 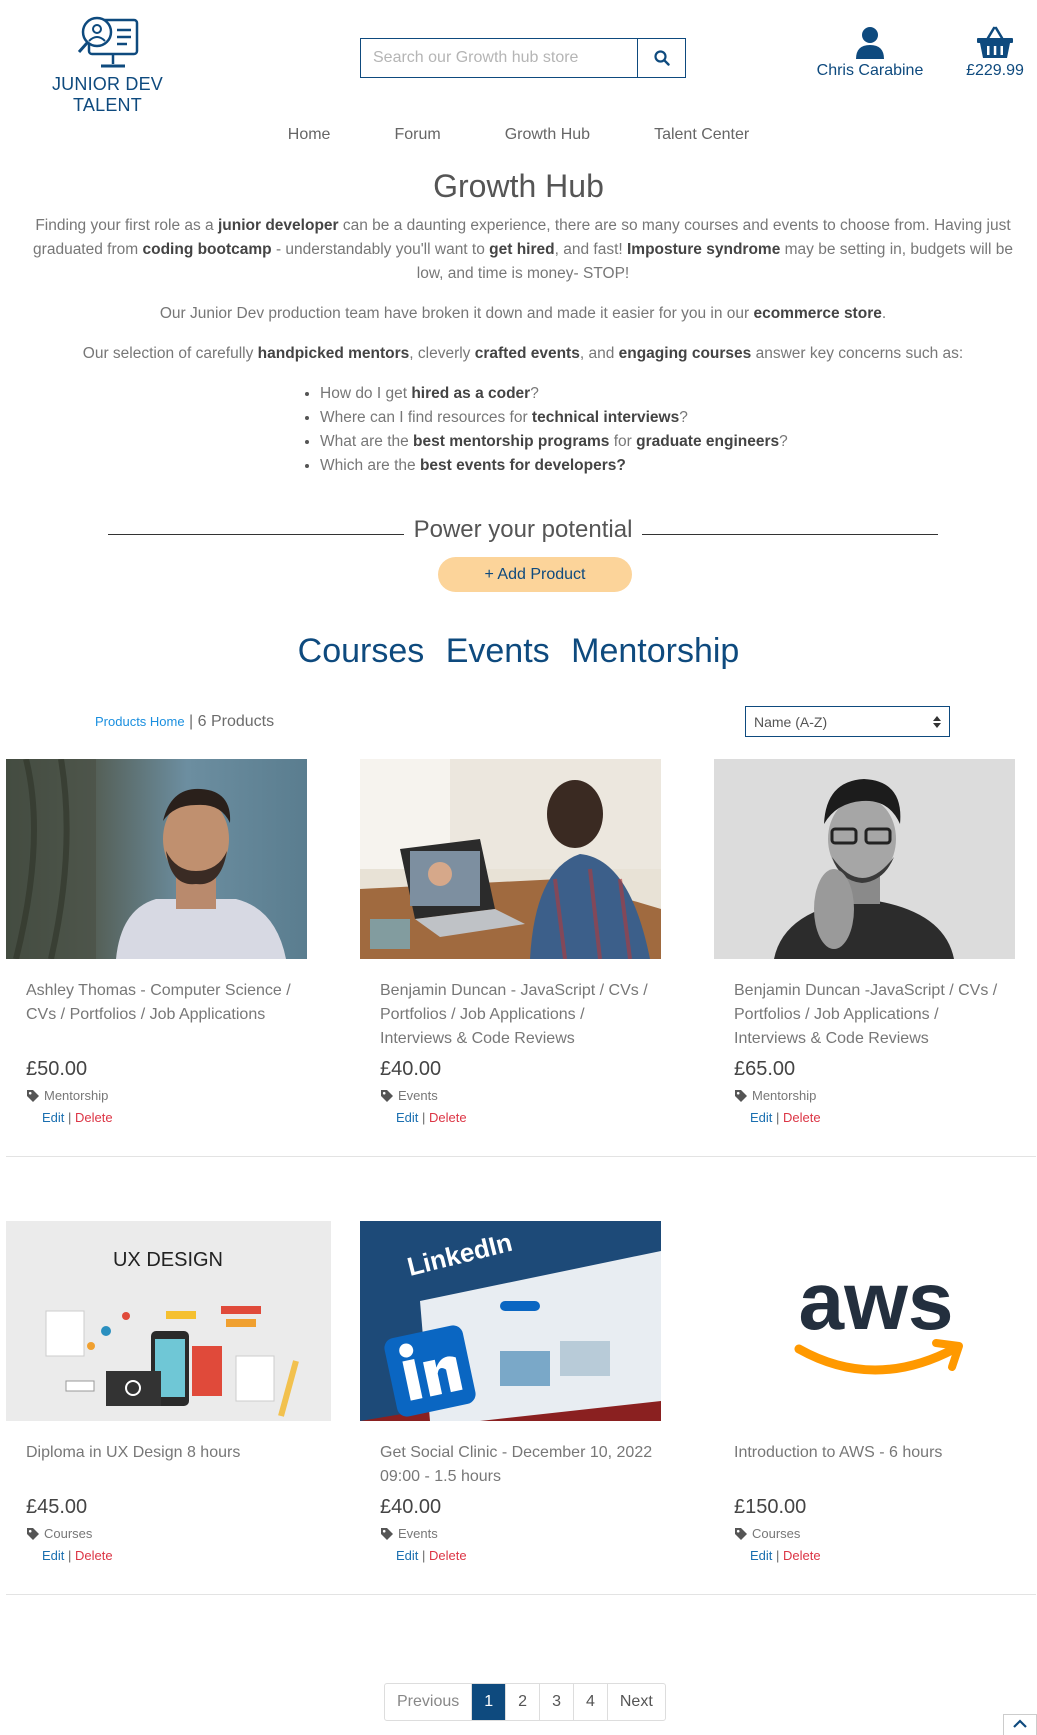 I want to click on pagination: Previous 1 2 3 4 Next, so click(x=525, y=1702).